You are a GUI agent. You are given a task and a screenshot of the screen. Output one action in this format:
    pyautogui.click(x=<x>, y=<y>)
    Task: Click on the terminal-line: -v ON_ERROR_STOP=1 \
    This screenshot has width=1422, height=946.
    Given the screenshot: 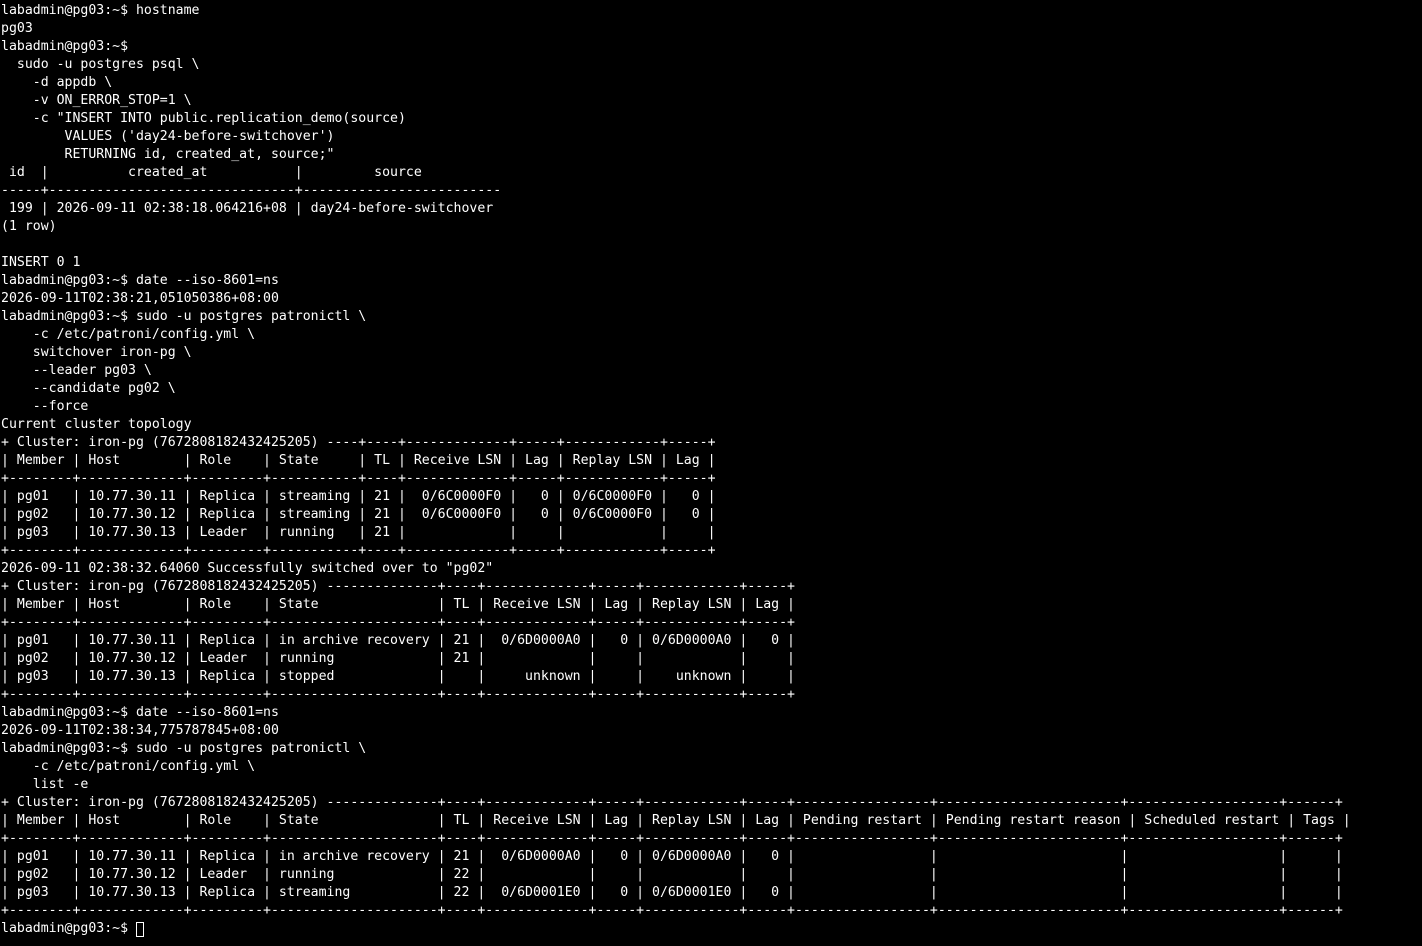 What is the action you would take?
    pyautogui.click(x=96, y=100)
    